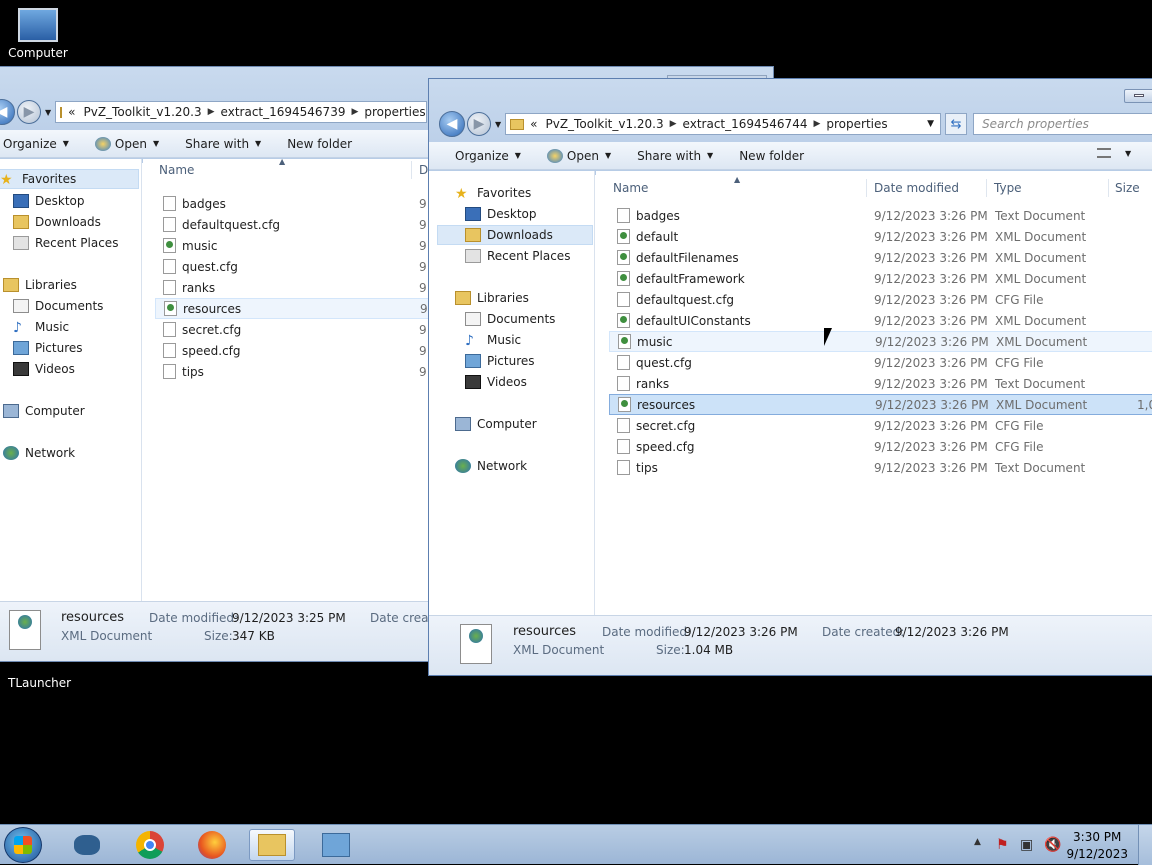  I want to click on file-row: music 9, so click(293, 245).